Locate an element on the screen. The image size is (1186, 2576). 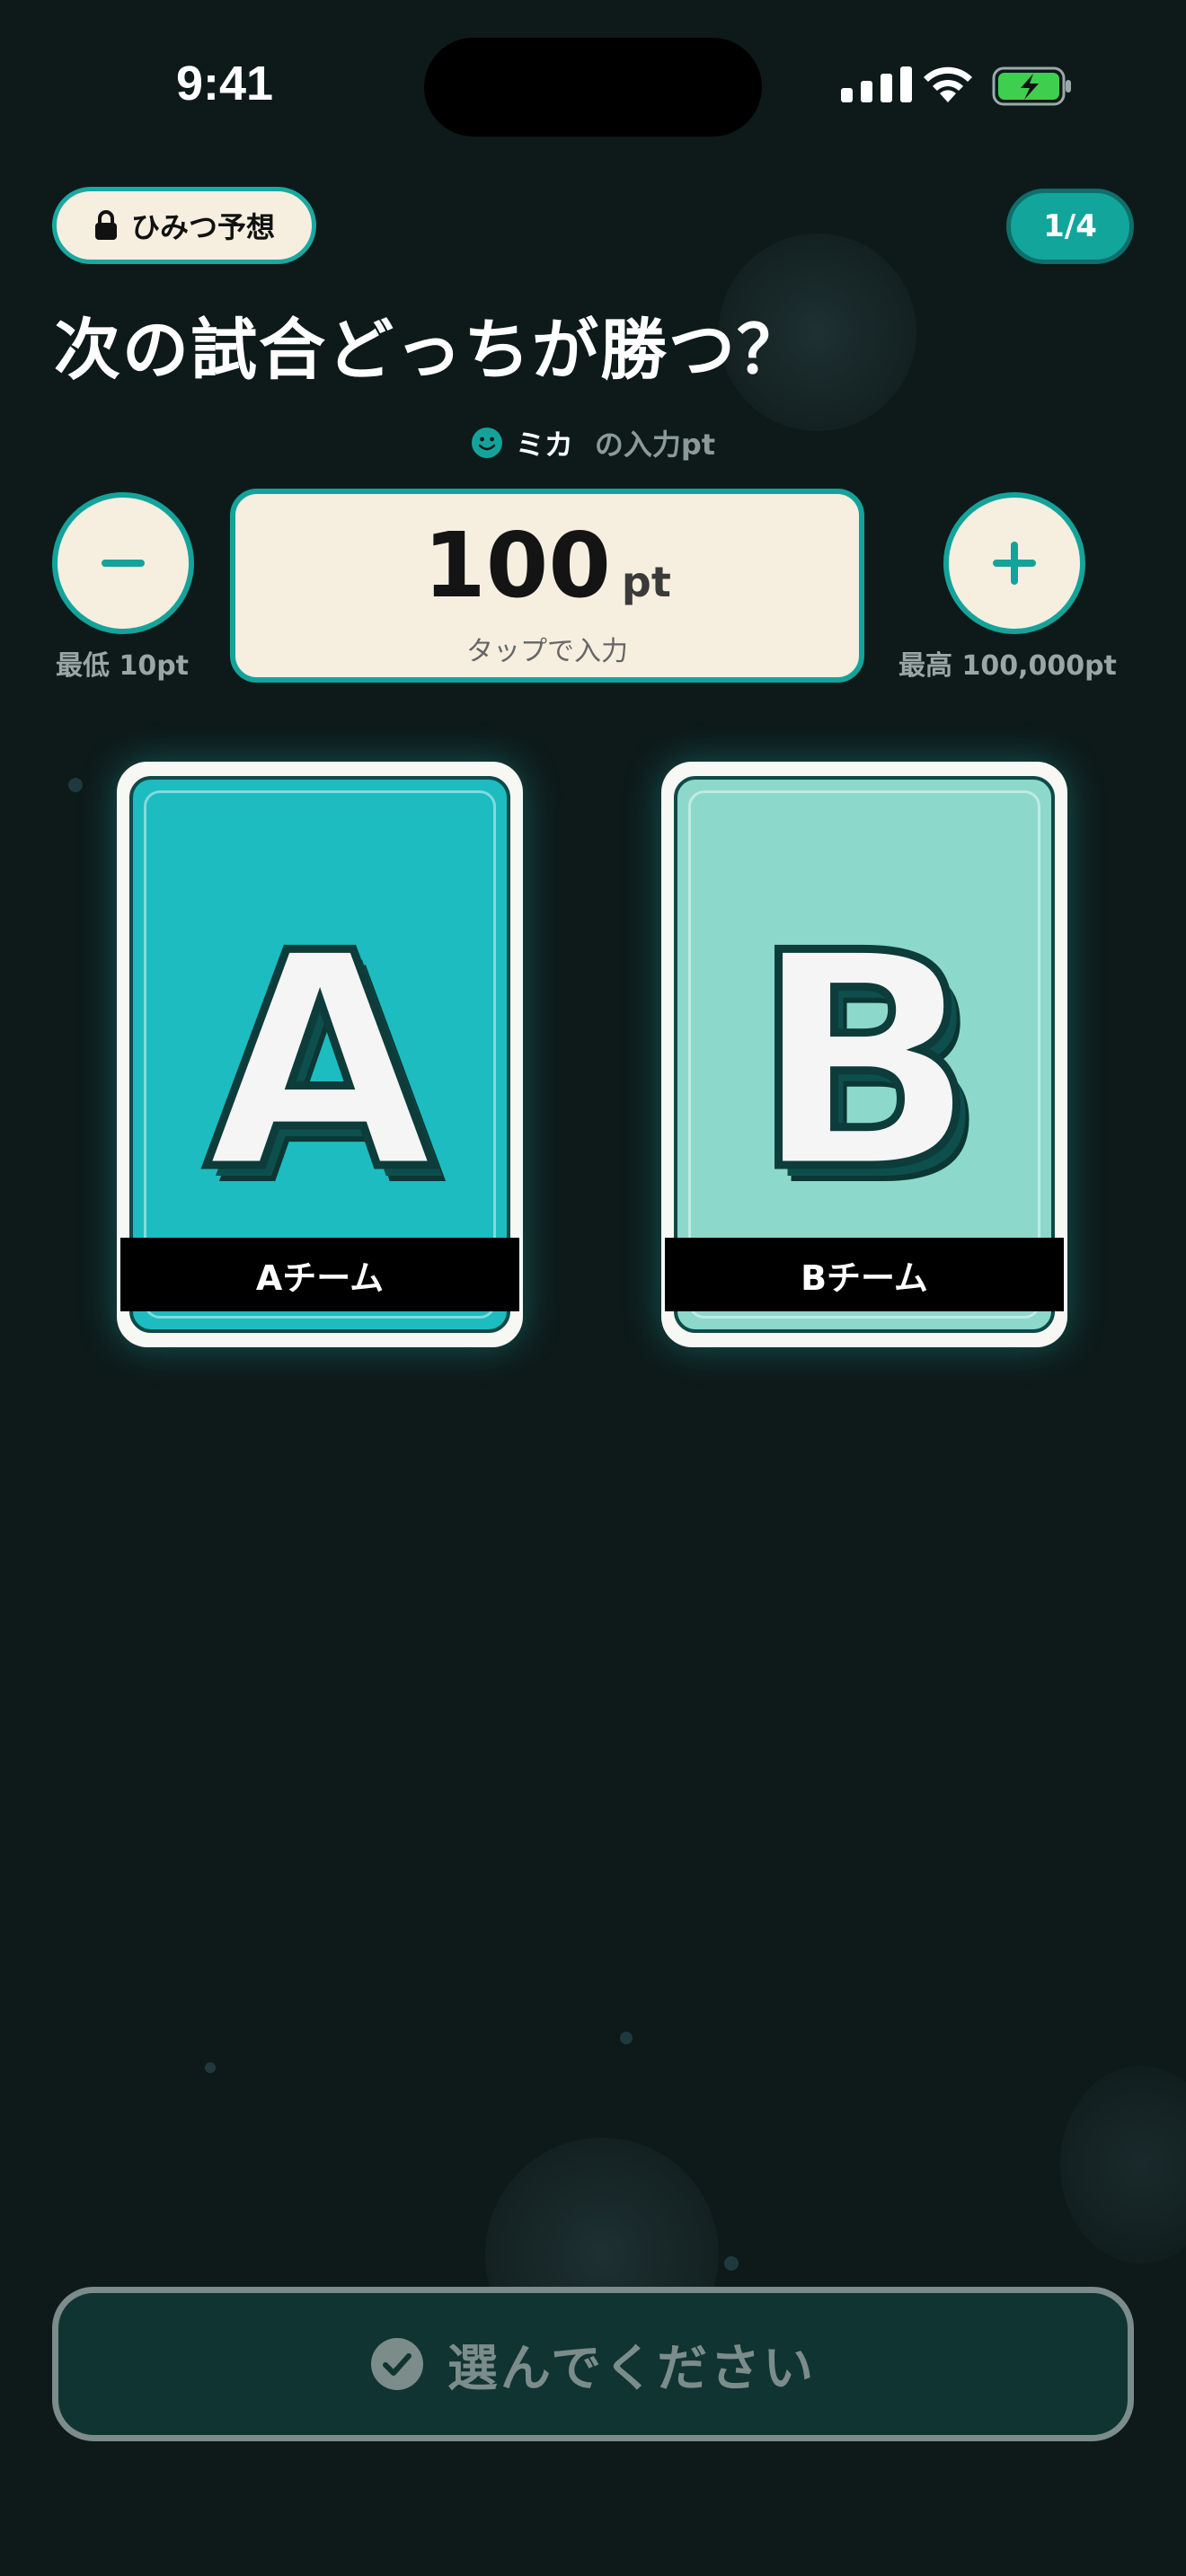
minus-icon is located at coordinates (123, 563).